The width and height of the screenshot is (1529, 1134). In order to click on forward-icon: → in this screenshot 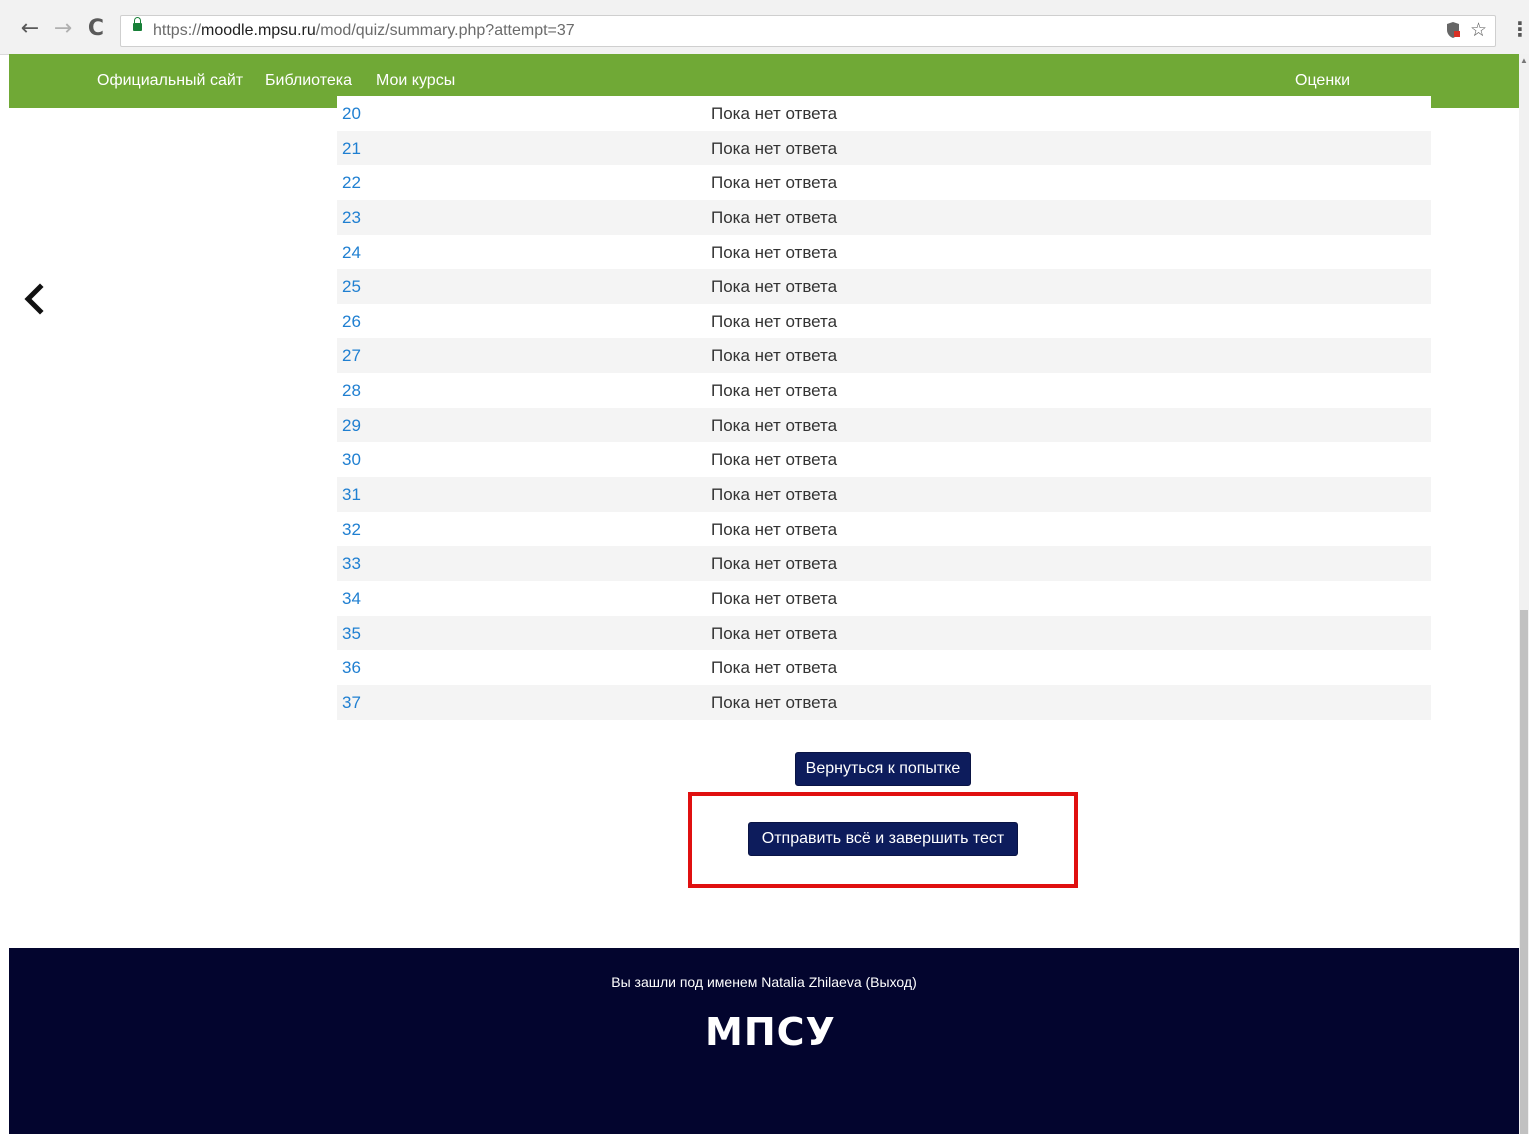, I will do `click(63, 28)`.